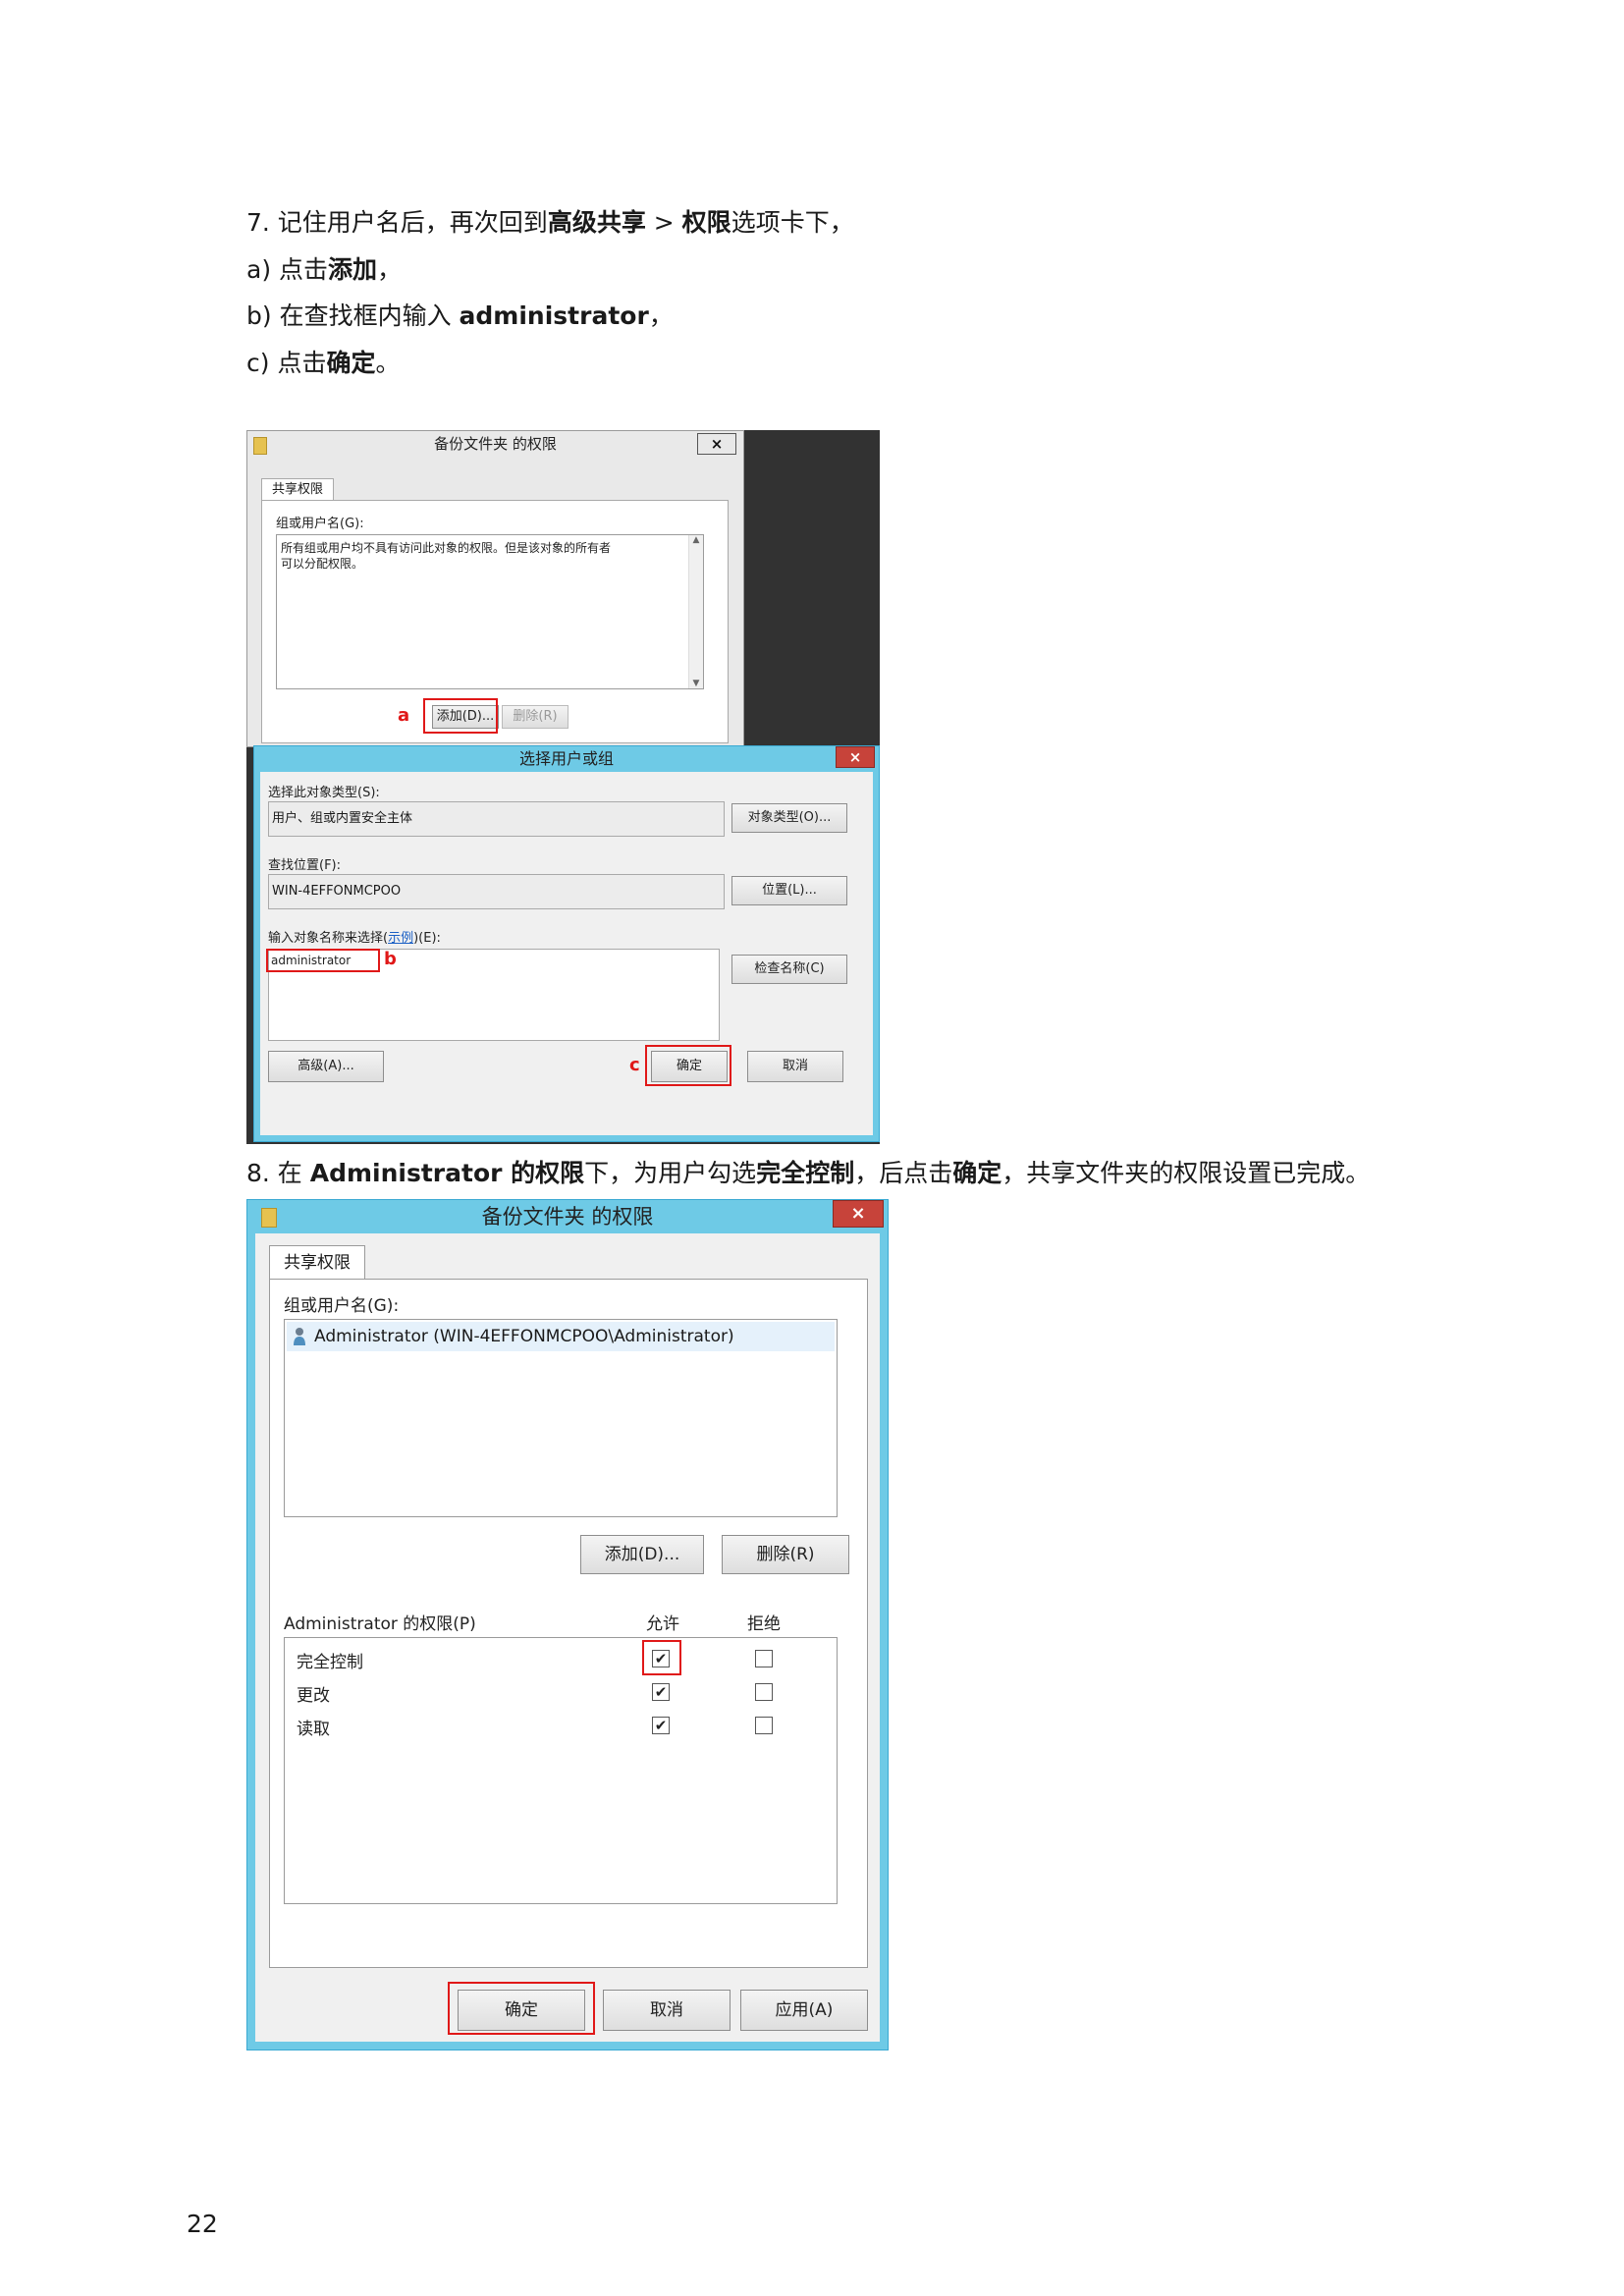  What do you see at coordinates (322, 564) in the screenshot?
I see `empty-list-message-line2: 可以分配权限。` at bounding box center [322, 564].